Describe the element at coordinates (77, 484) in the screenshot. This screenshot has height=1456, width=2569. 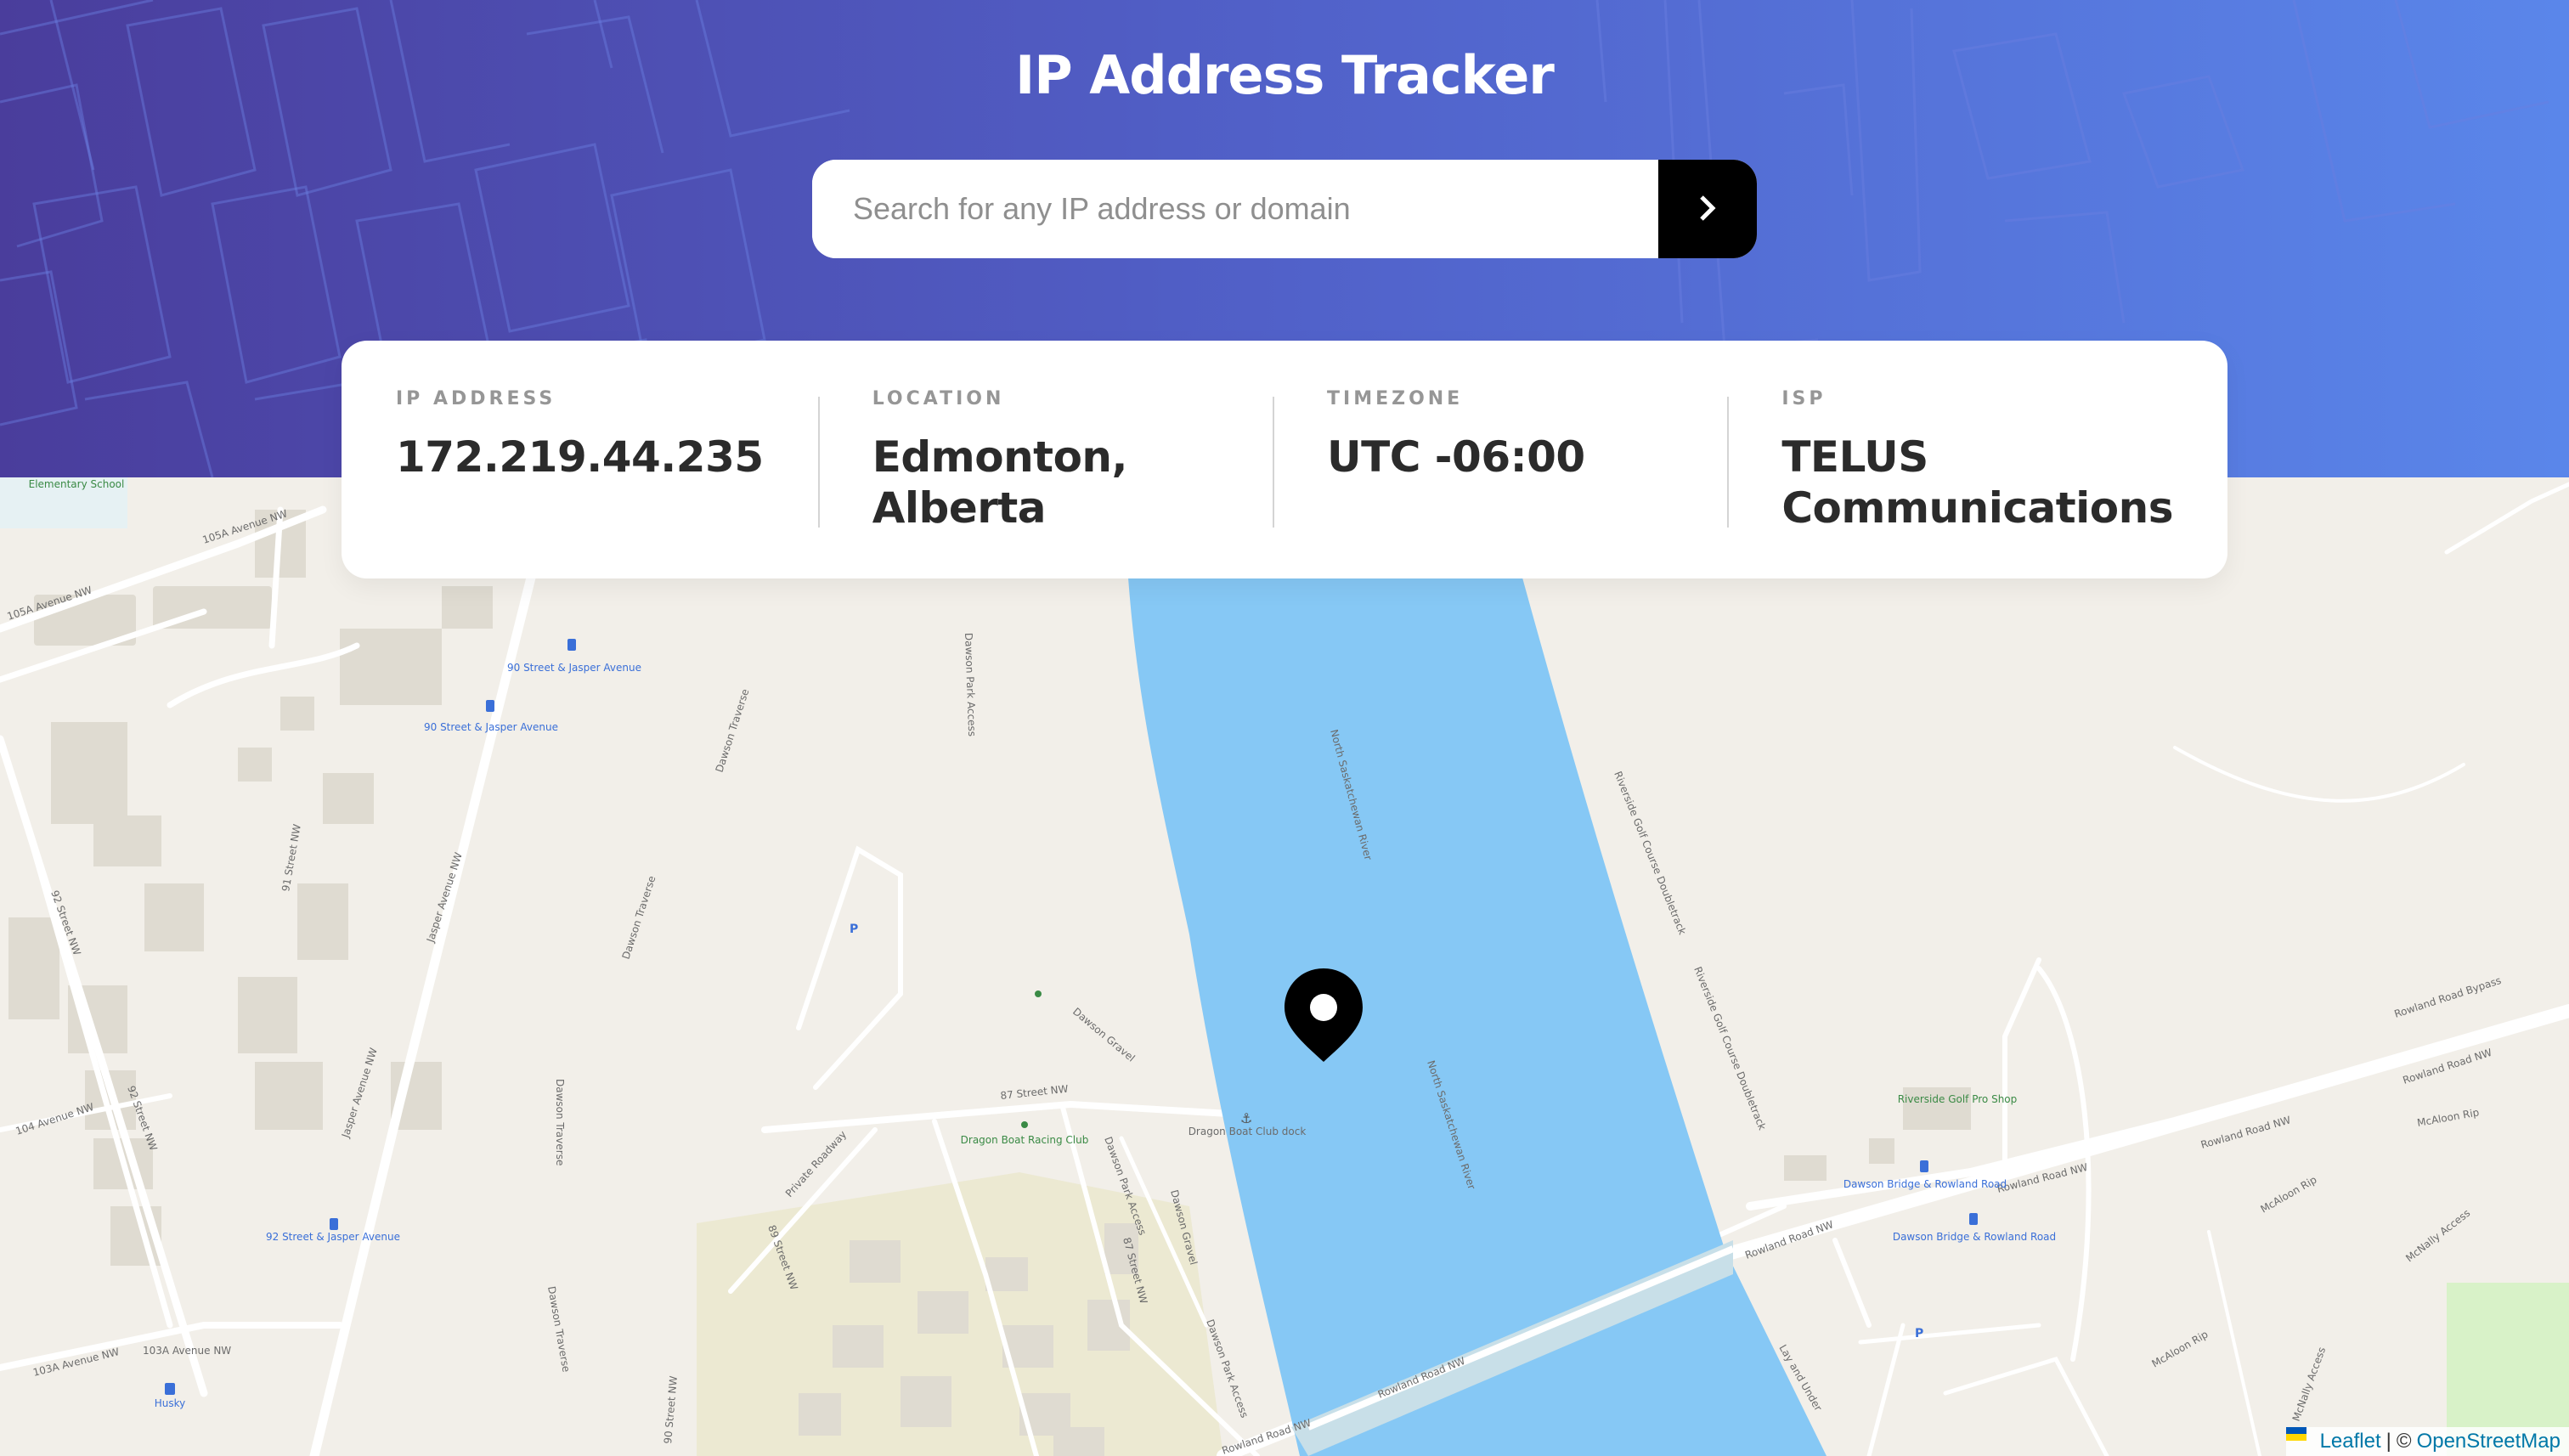
I see `map-label-school: Elementary School` at that location.